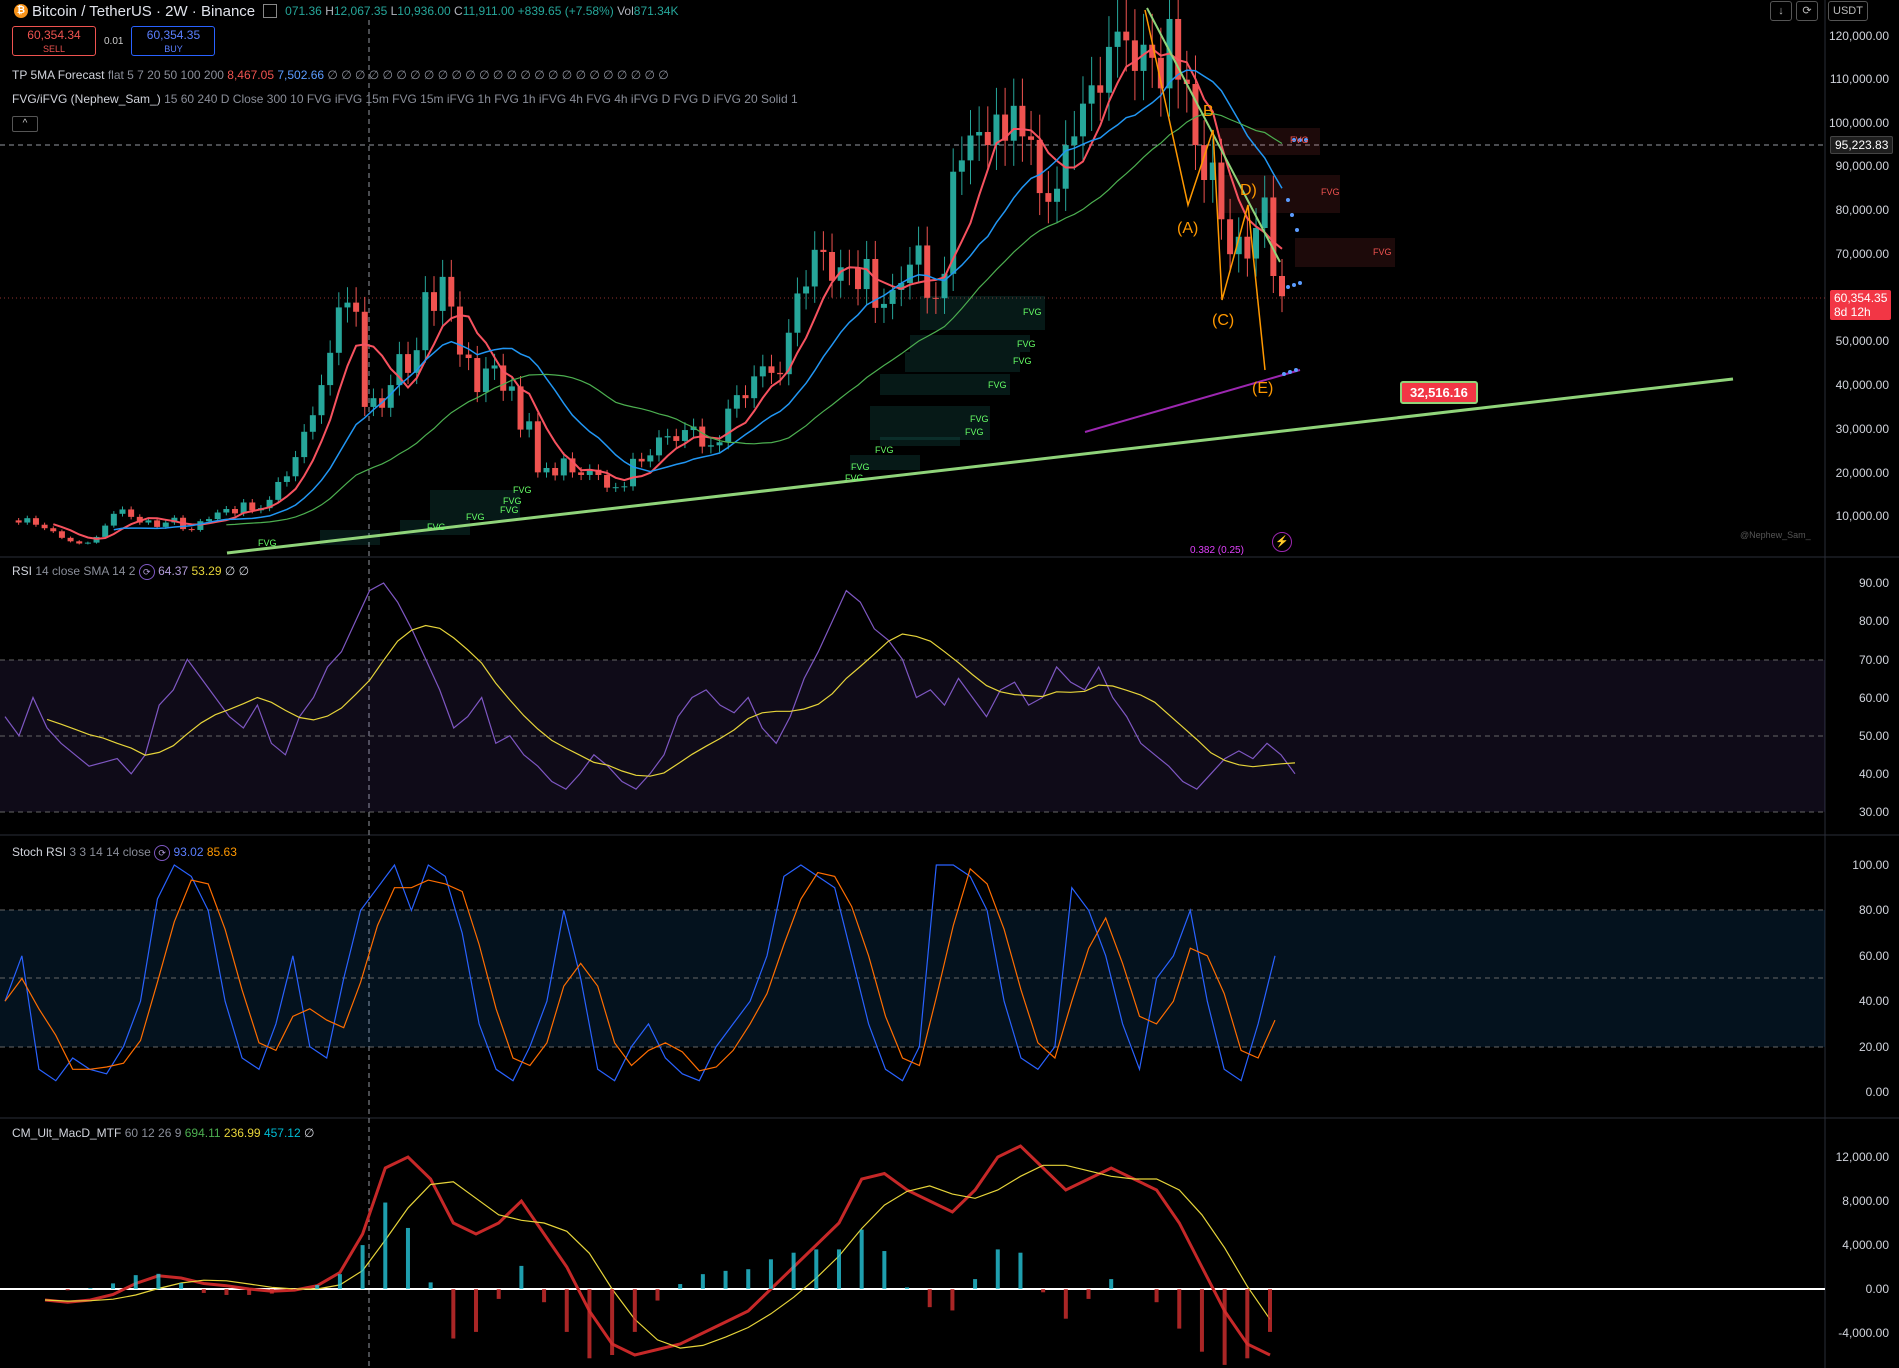 This screenshot has width=1899, height=1368. Describe the element at coordinates (1862, 145) in the screenshot. I see `crosshair-price-tag: 95,223.83` at that location.